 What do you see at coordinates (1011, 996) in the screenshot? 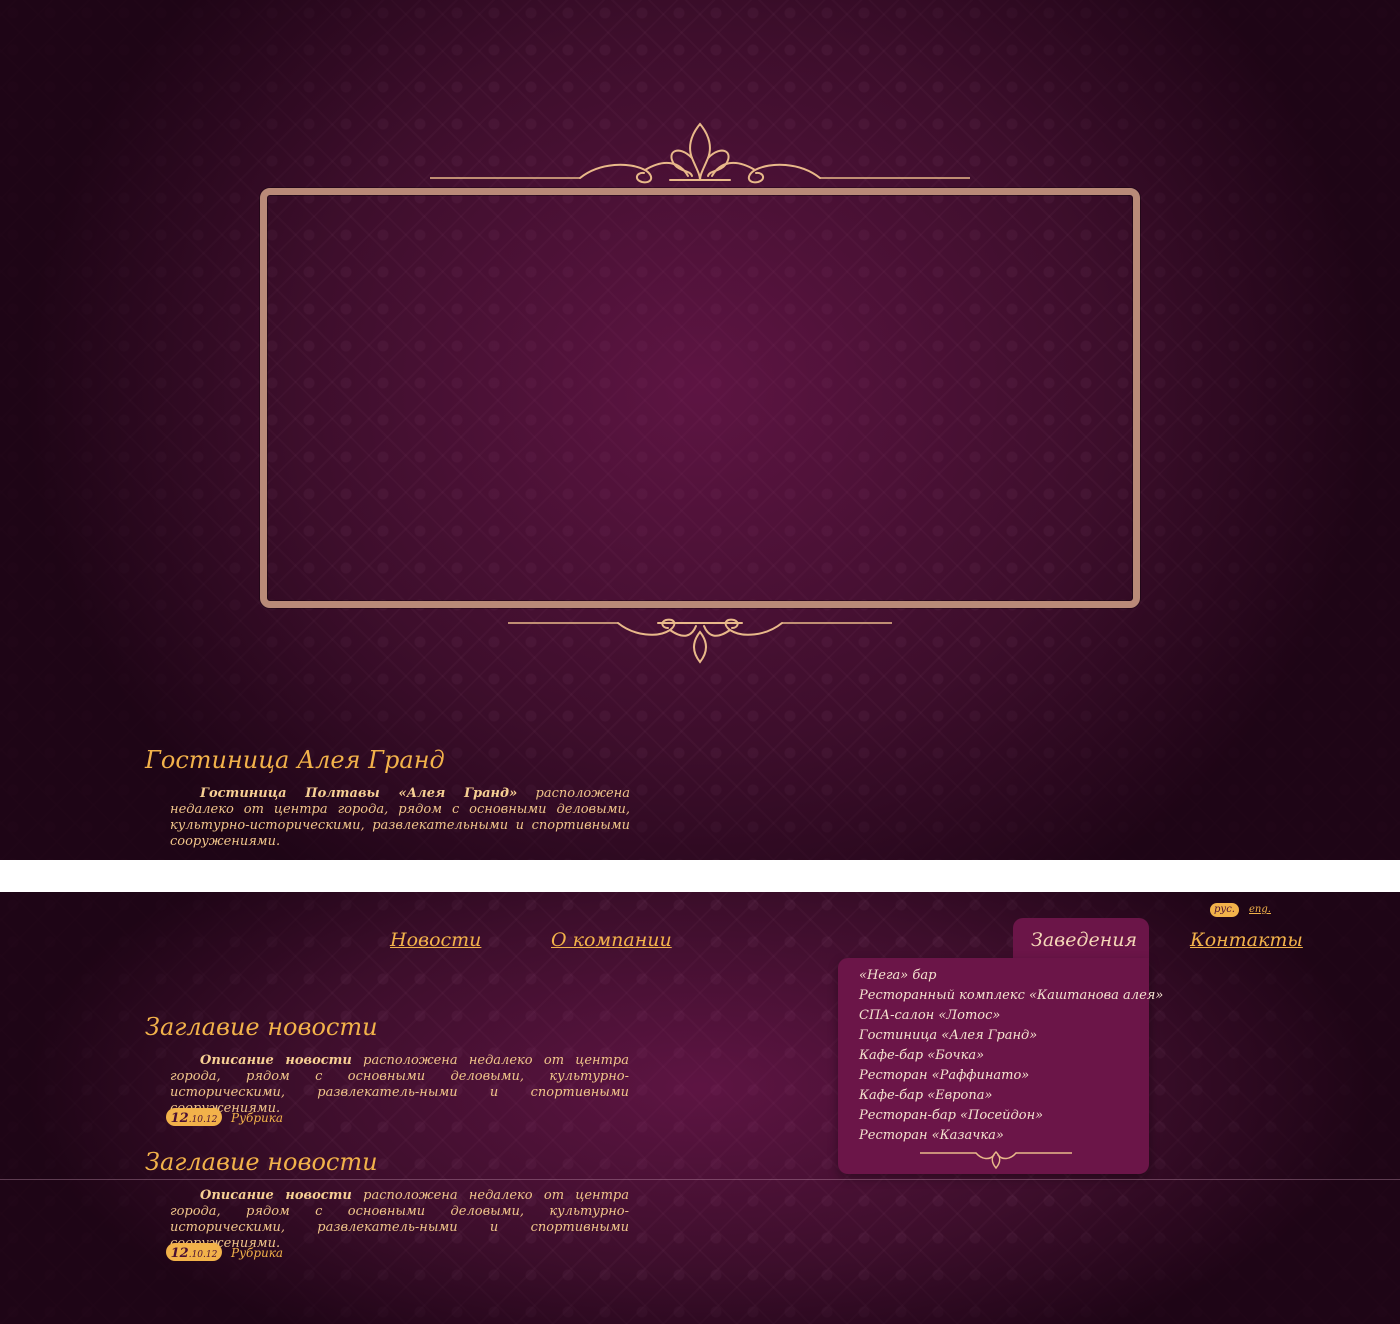
I see `venue-item-kashtanova: Ресторанный комплекс «Каштанова алея»` at bounding box center [1011, 996].